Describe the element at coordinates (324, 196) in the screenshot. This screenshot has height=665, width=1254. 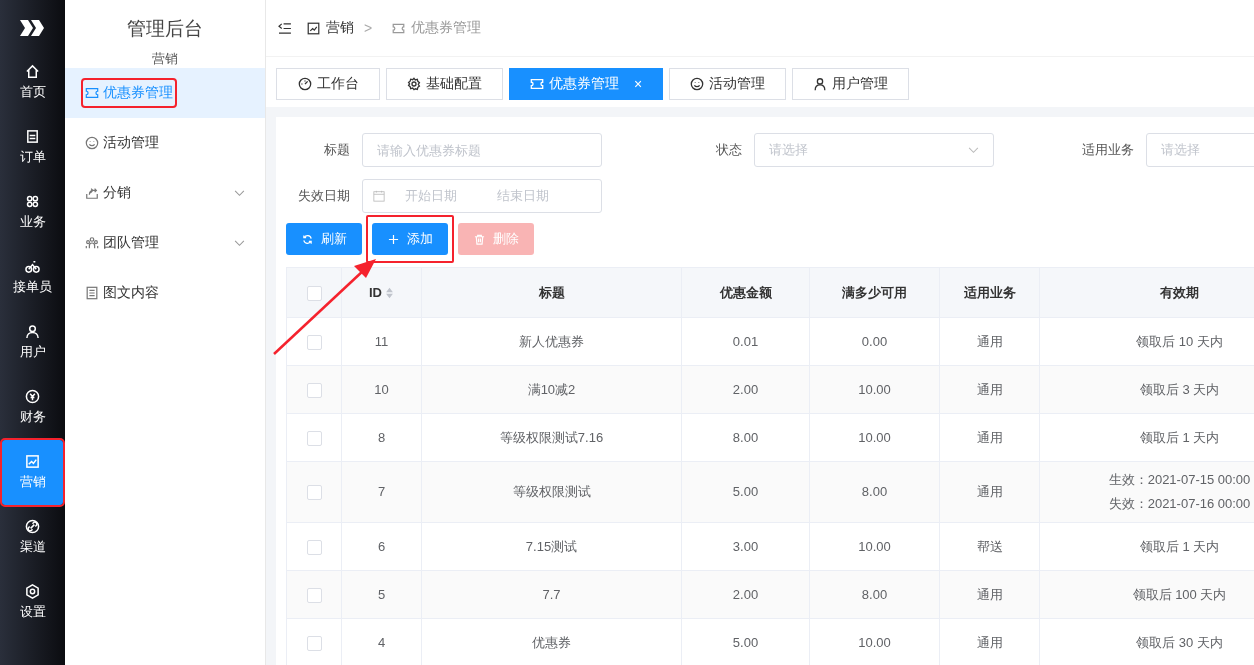
I see `field-label: 失效日期` at that location.